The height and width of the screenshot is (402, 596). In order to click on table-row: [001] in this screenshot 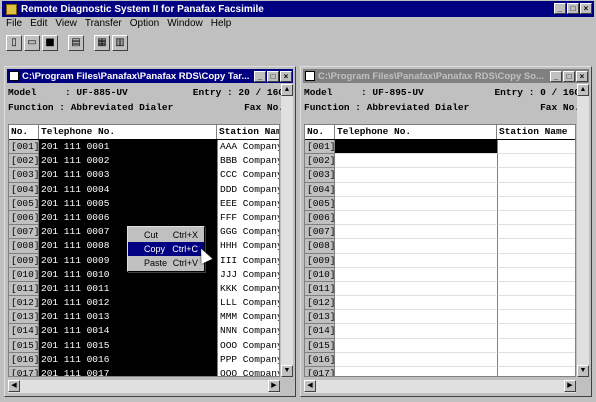, I will do `click(440, 147)`.